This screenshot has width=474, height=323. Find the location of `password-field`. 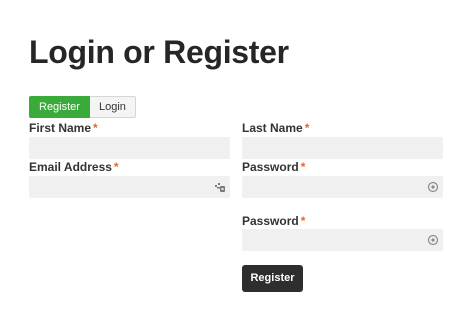

password-field is located at coordinates (342, 187).